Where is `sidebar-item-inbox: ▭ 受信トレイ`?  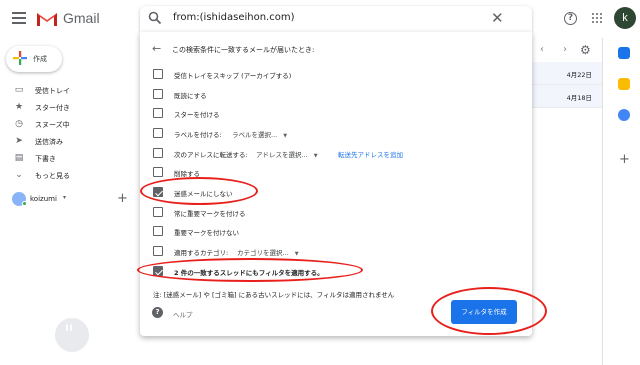 sidebar-item-inbox: ▭ 受信トレイ is located at coordinates (65, 90).